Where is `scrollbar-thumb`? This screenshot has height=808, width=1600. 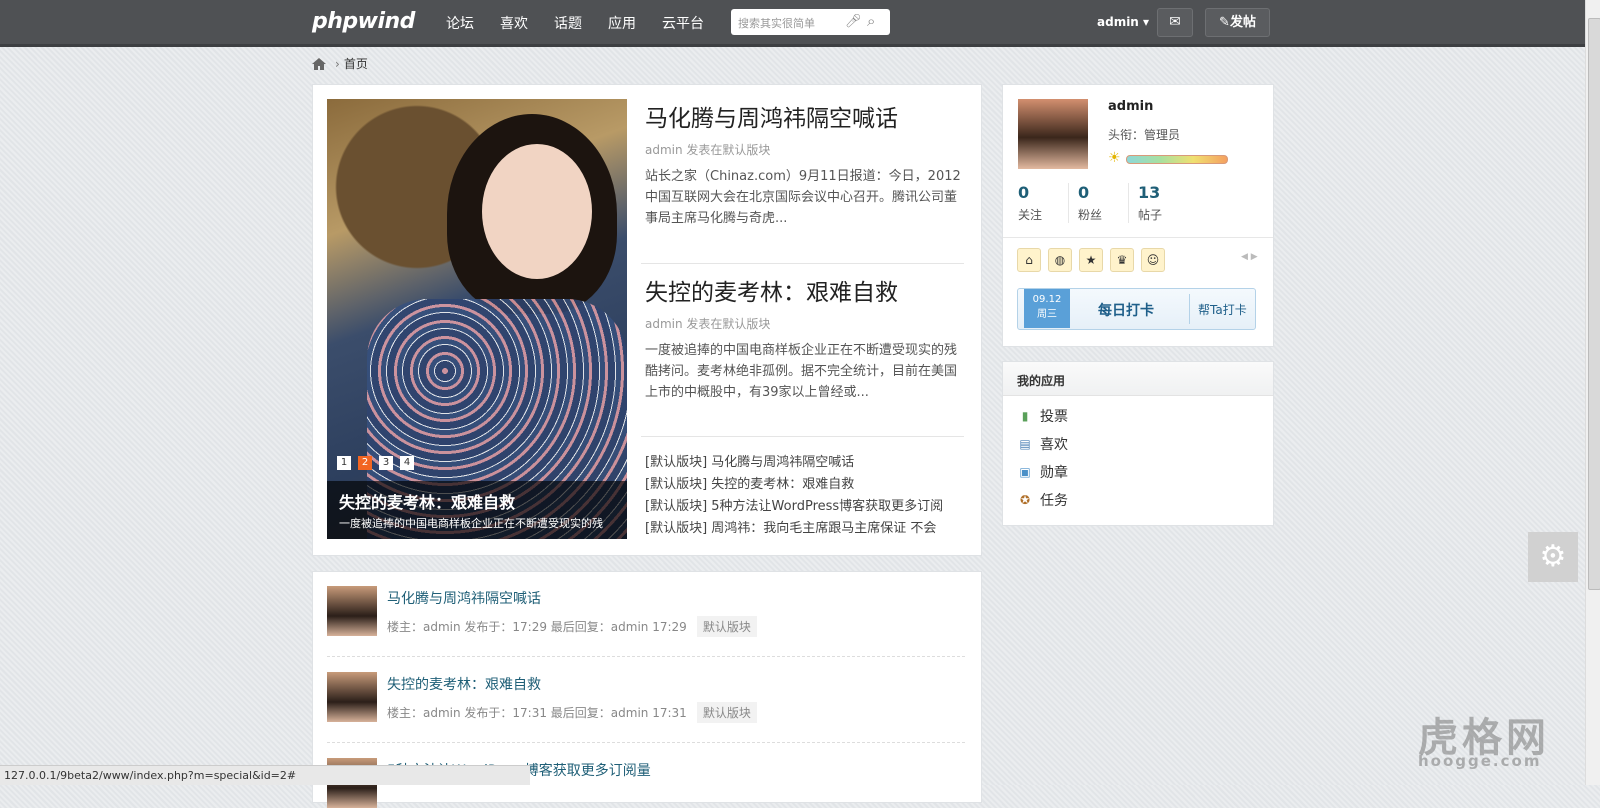 scrollbar-thumb is located at coordinates (1594, 304).